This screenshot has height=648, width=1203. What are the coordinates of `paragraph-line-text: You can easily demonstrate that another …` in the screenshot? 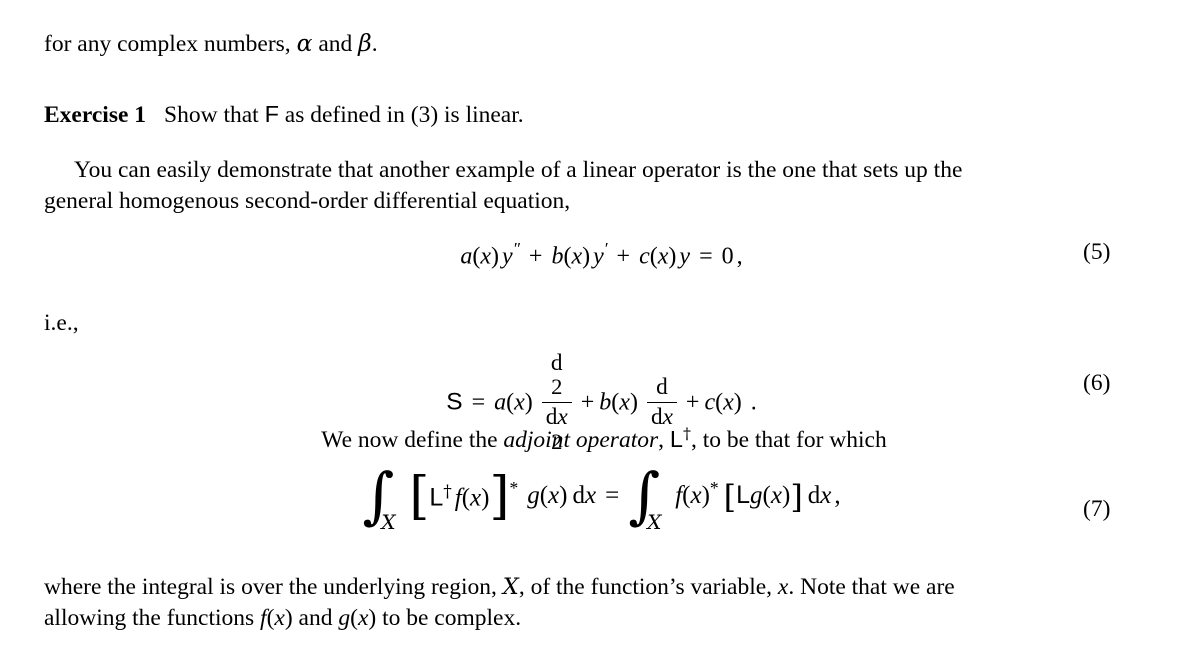 It's located at (518, 170).